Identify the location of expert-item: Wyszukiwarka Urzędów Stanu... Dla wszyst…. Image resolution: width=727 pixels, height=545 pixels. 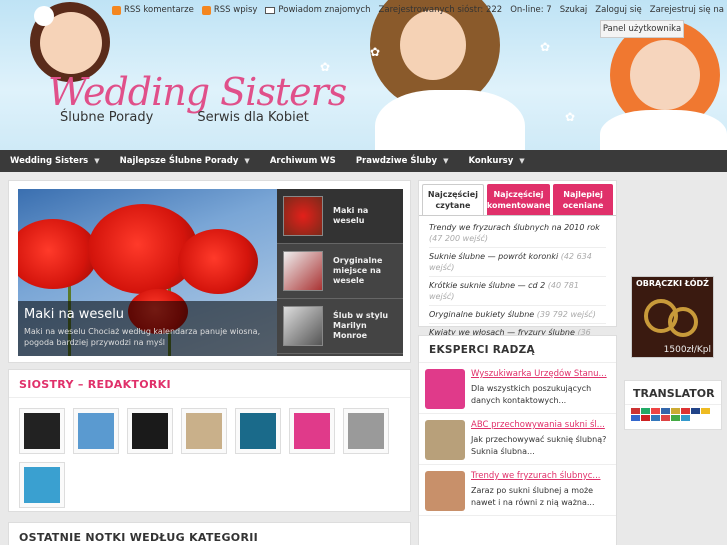
(517, 388).